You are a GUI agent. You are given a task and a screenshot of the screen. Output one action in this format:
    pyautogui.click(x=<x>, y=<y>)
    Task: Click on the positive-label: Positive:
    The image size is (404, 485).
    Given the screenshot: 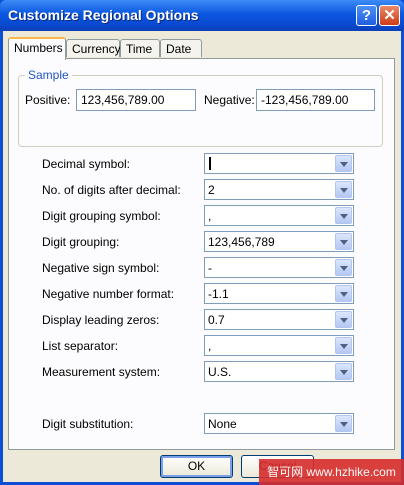 What is the action you would take?
    pyautogui.click(x=48, y=100)
    